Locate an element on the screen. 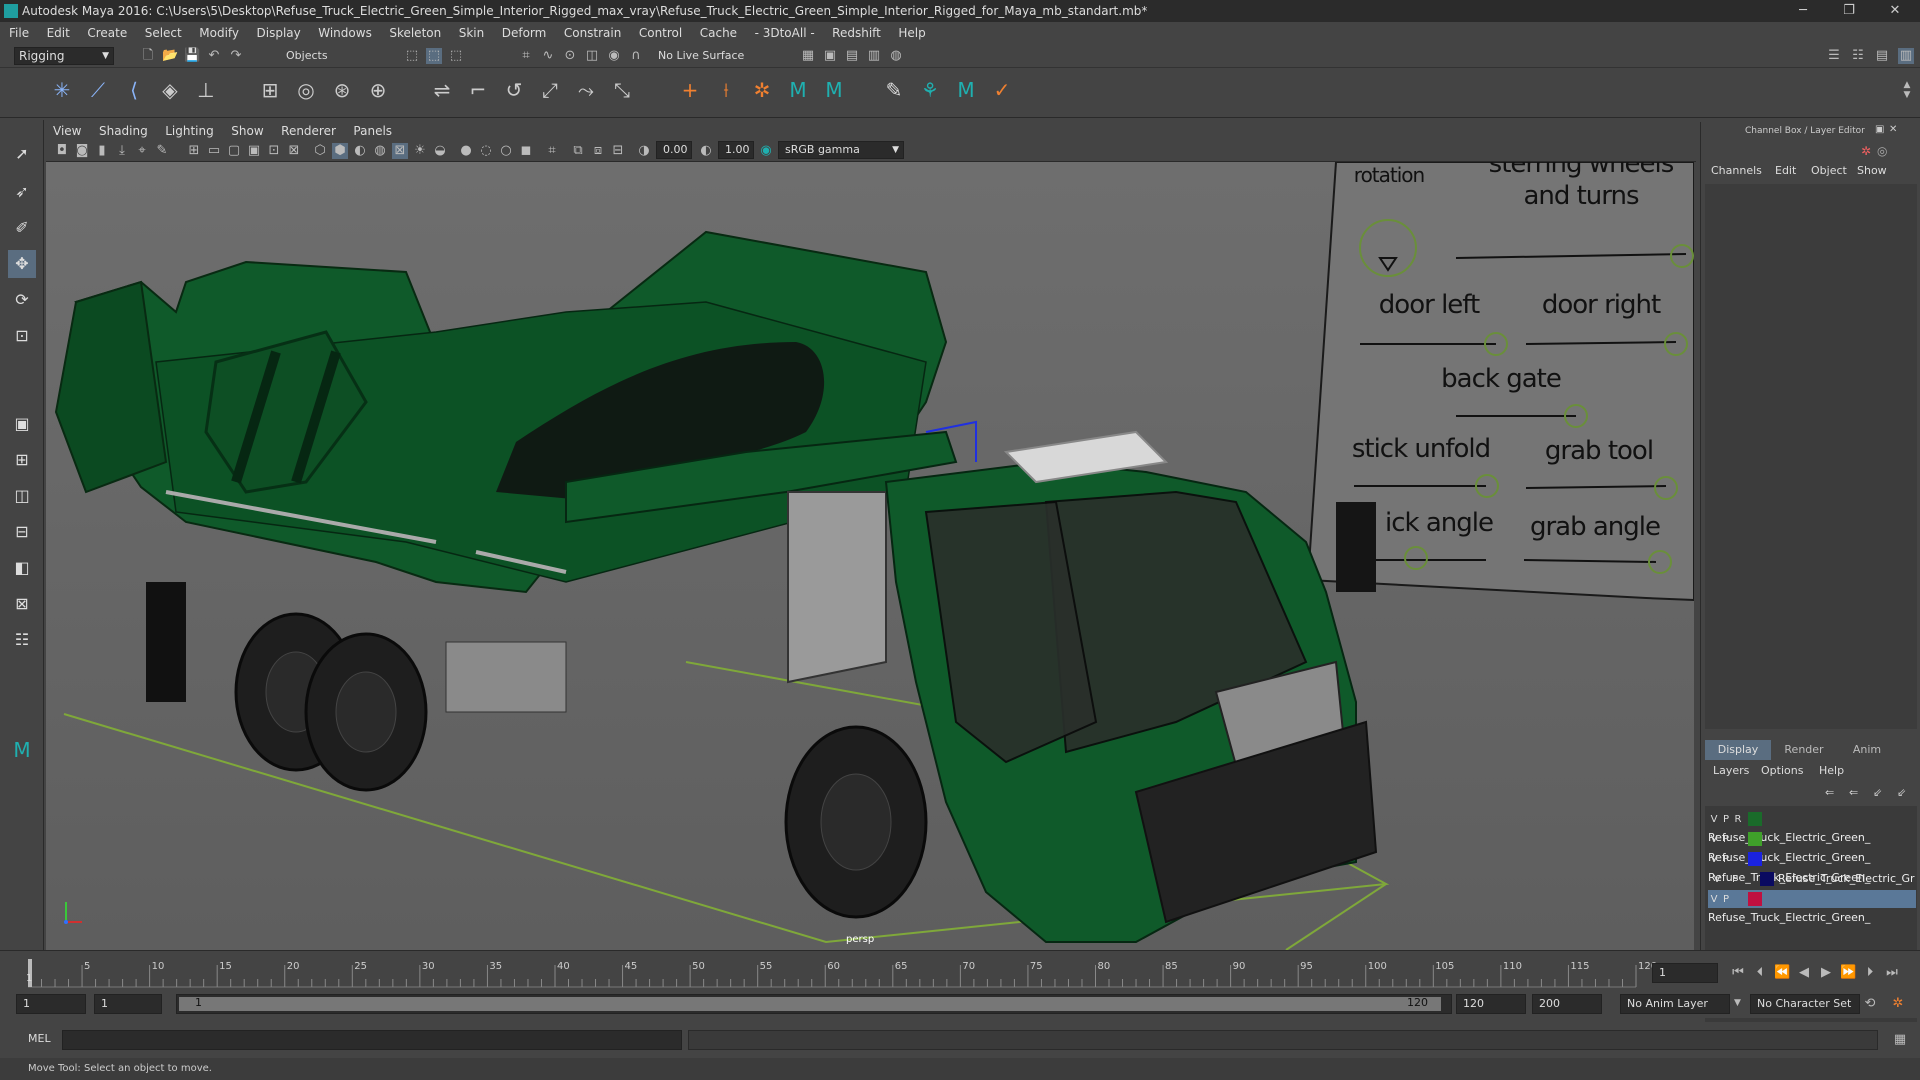 The width and height of the screenshot is (1920, 1080). command-input is located at coordinates (372, 1040).